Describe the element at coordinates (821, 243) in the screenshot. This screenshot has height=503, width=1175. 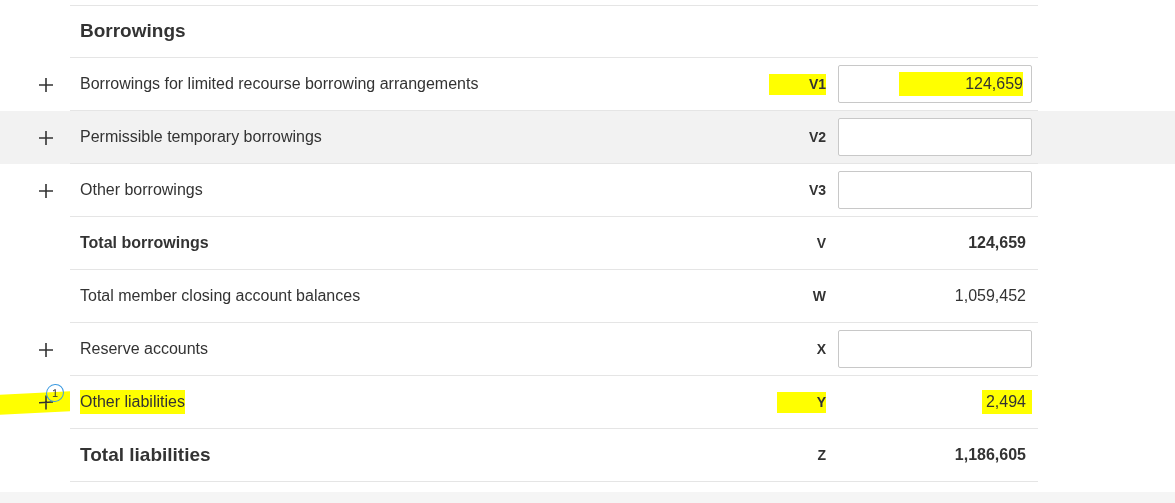
I see `row-code: V` at that location.